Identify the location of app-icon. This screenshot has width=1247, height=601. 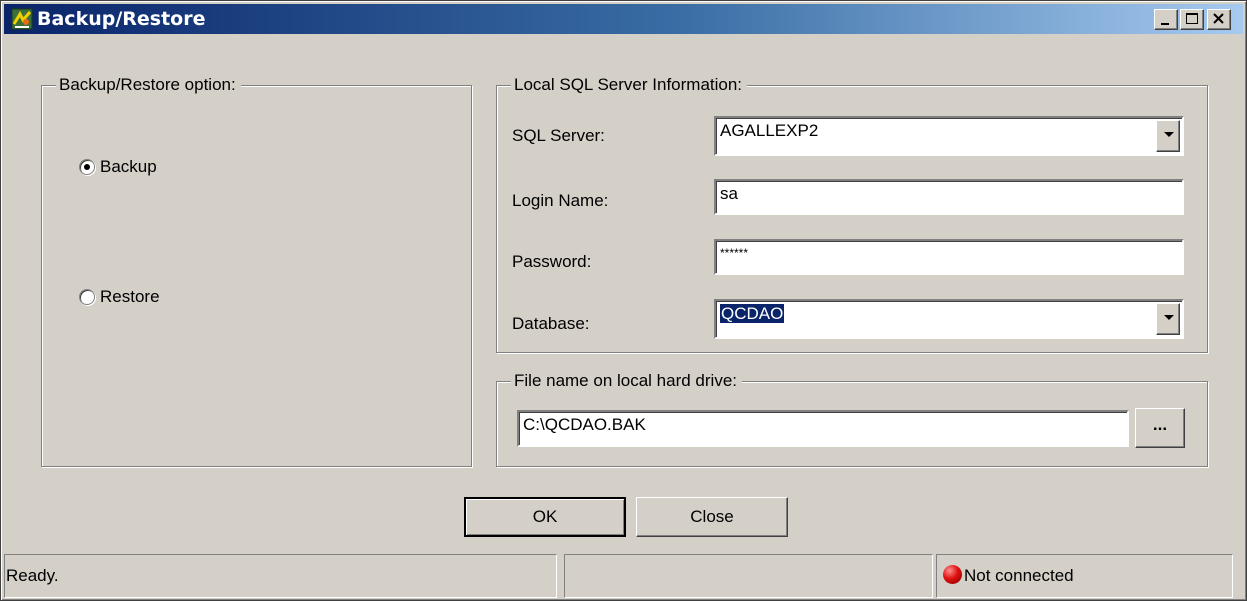
(22, 19).